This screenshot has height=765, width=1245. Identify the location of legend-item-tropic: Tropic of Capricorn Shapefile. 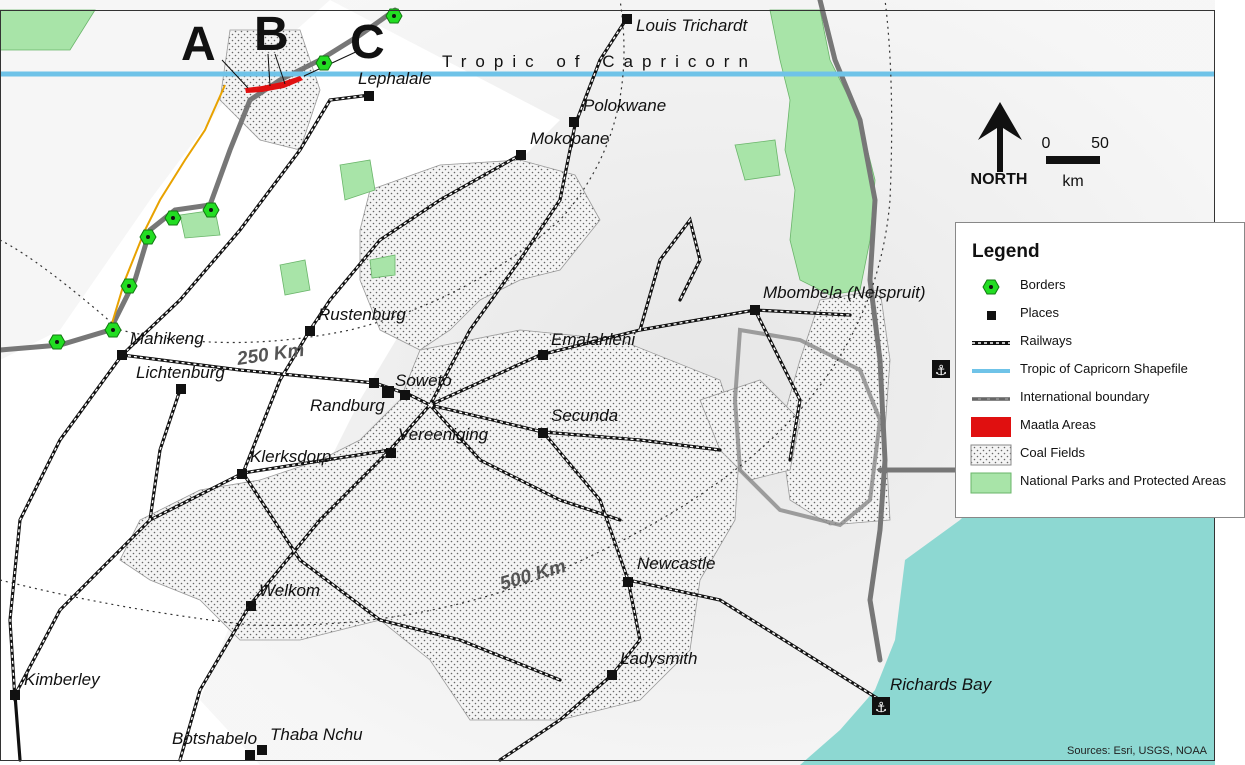
(1105, 371).